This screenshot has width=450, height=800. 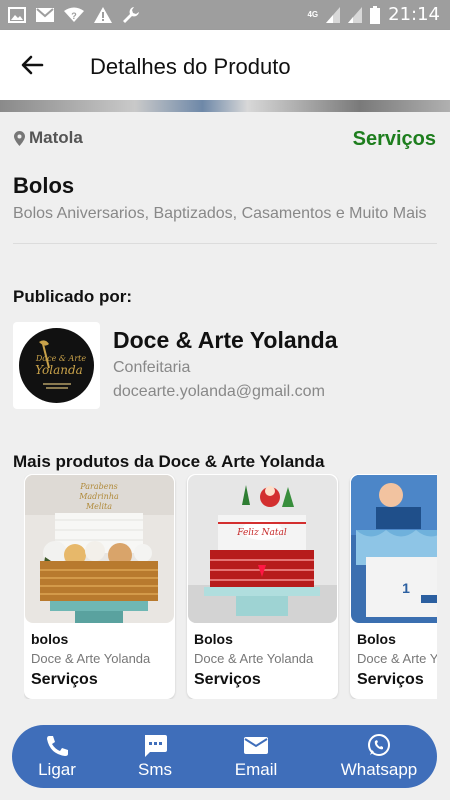 I want to click on whatsapp-label: Whatsapp, so click(x=379, y=769).